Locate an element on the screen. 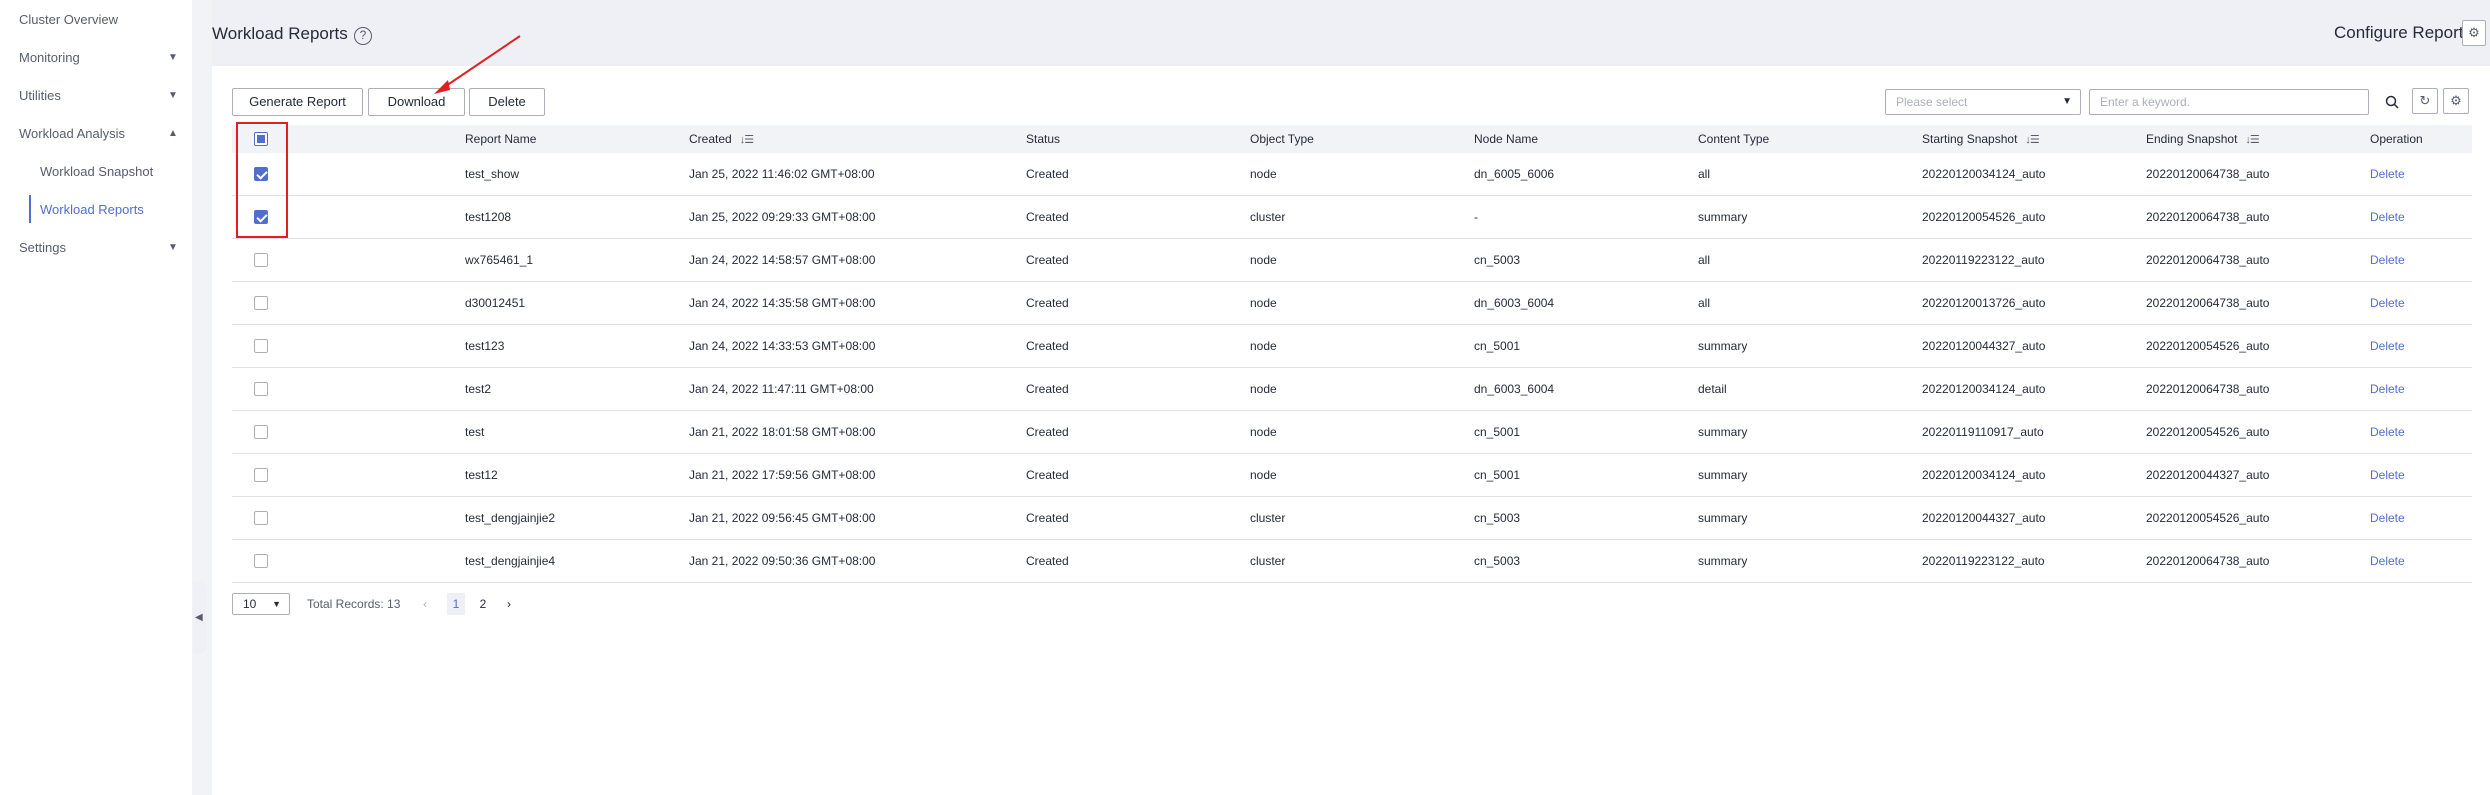 The height and width of the screenshot is (795, 2490). configure-report-link: Configure Report is located at coordinates (2398, 33).